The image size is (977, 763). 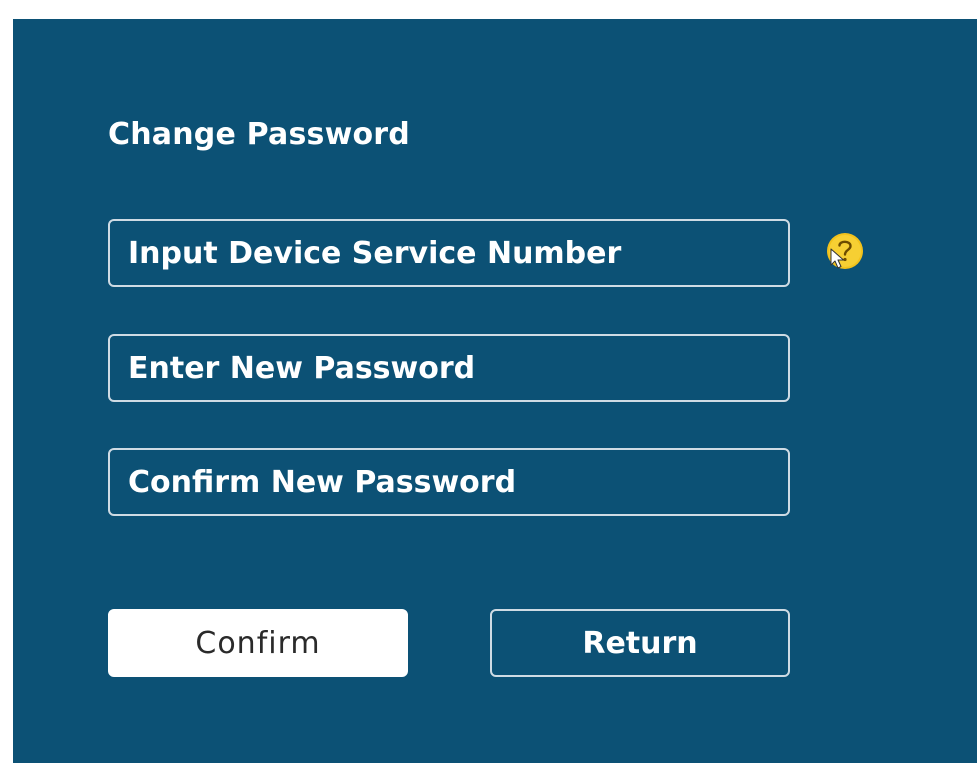 What do you see at coordinates (449, 368) in the screenshot?
I see `new-password-input` at bounding box center [449, 368].